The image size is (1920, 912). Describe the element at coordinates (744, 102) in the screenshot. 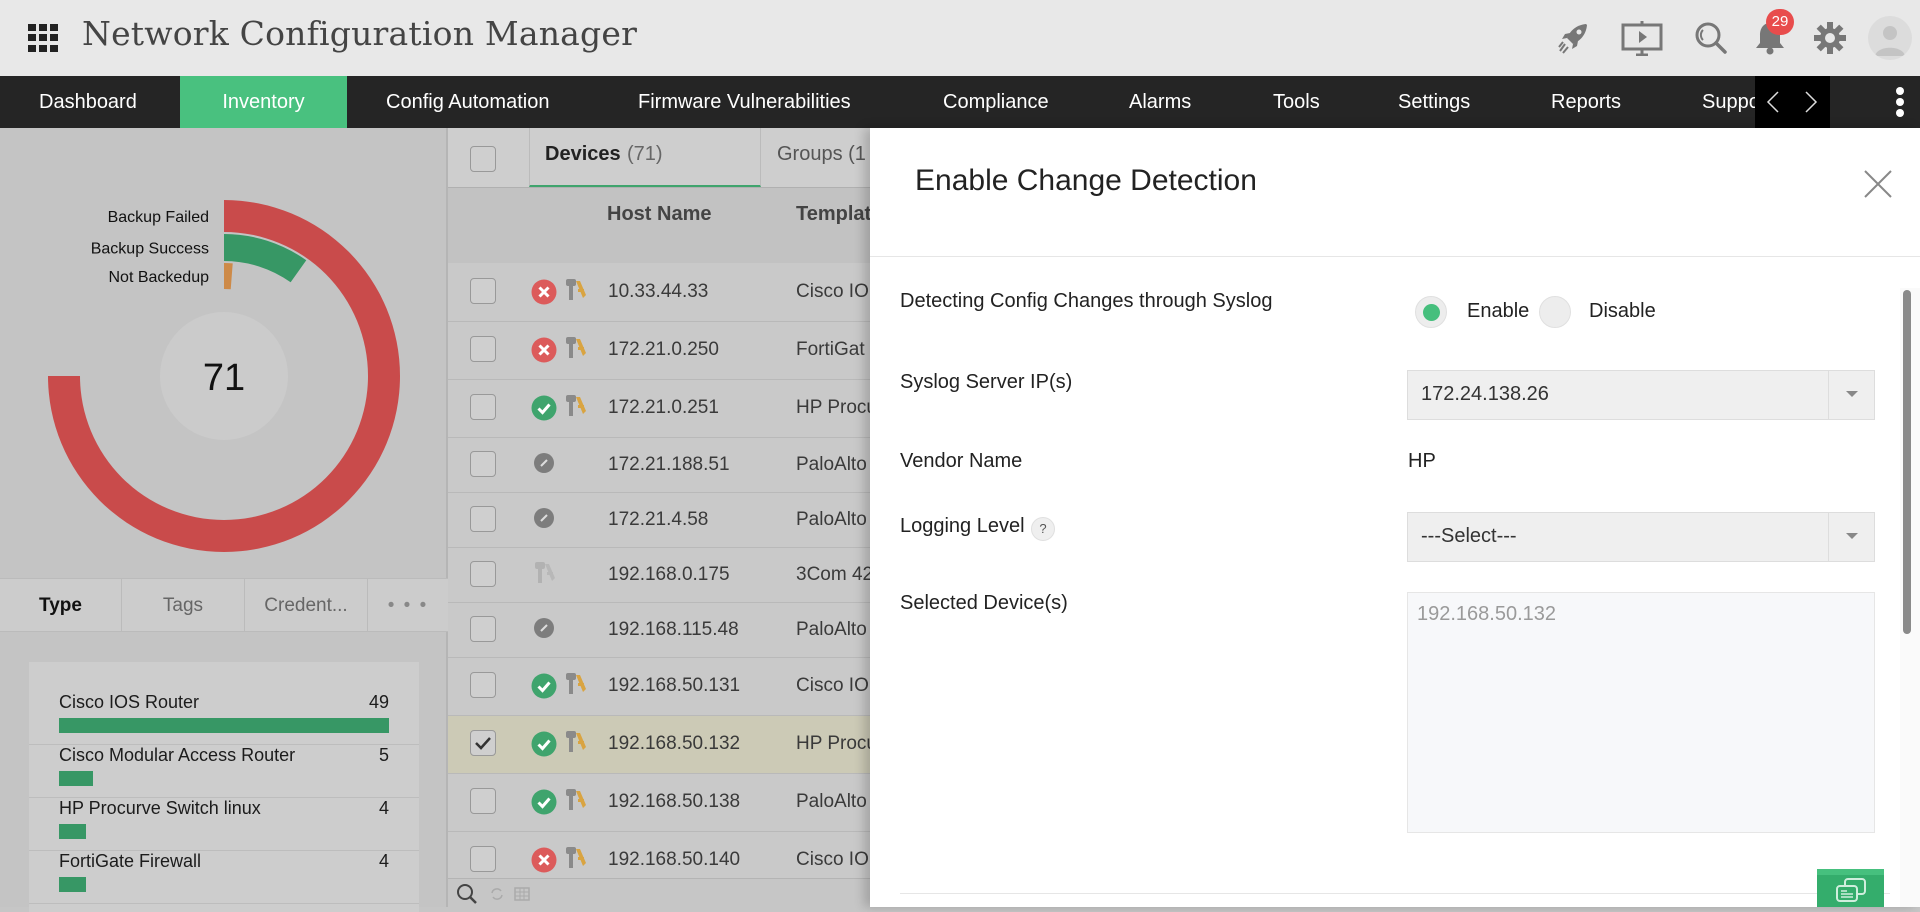

I see `nav-firmware-vulnerabilities: Firmware Vulnerabilities` at that location.